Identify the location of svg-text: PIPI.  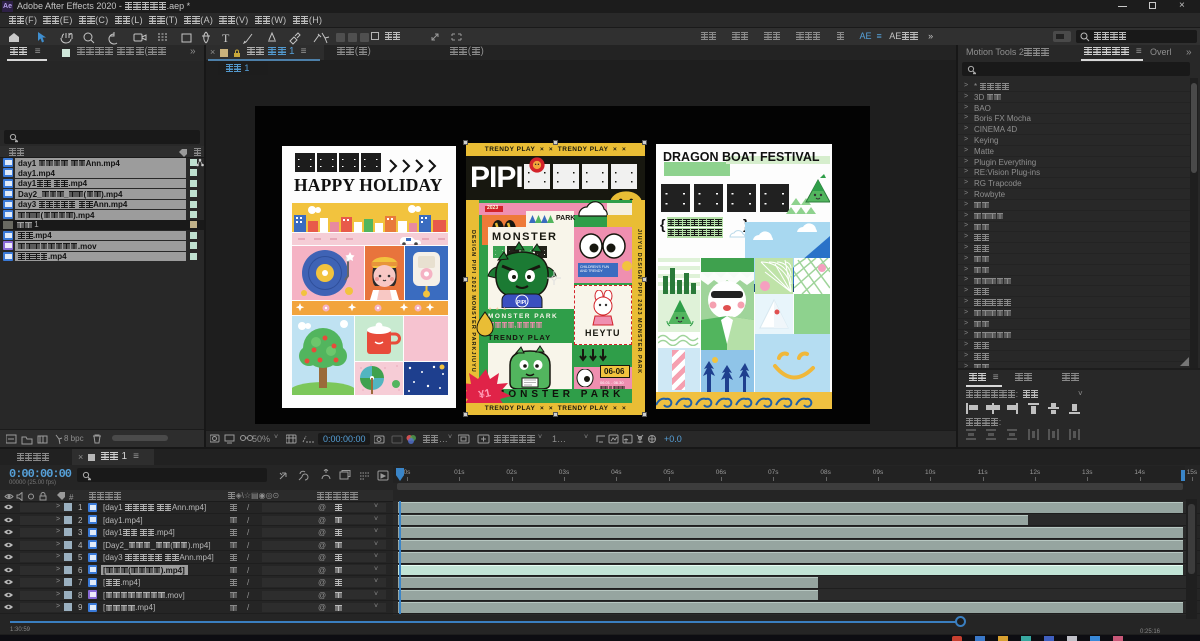
(522, 303).